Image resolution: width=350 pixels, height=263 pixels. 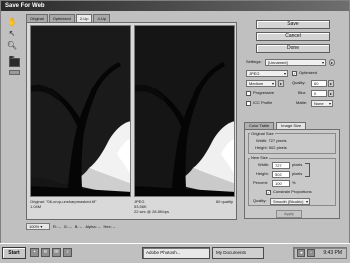 What do you see at coordinates (271, 140) in the screenshot?
I see `original-width: Width: 727 pixels` at bounding box center [271, 140].